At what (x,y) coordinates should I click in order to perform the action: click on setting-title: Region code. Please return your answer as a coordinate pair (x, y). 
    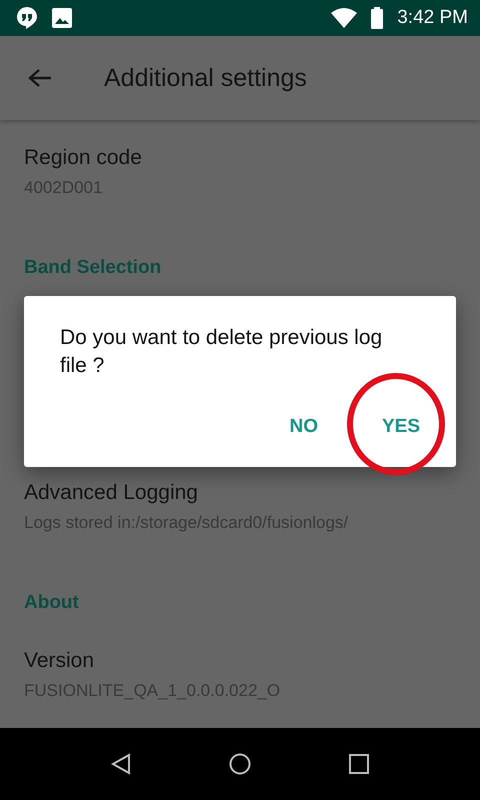
    Looking at the image, I should click on (252, 158).